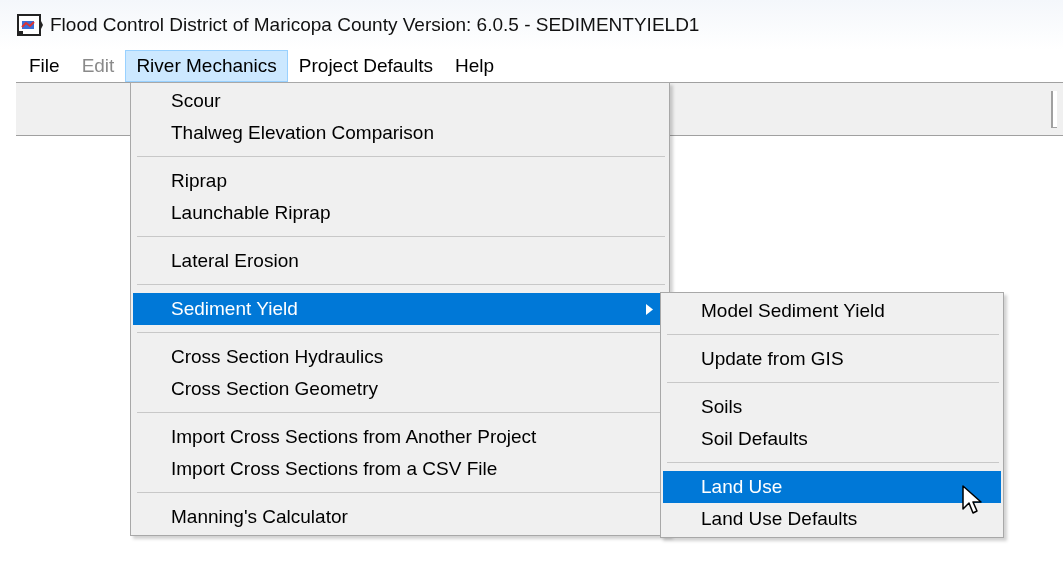  What do you see at coordinates (973, 501) in the screenshot?
I see `mouse-pointer-icon` at bounding box center [973, 501].